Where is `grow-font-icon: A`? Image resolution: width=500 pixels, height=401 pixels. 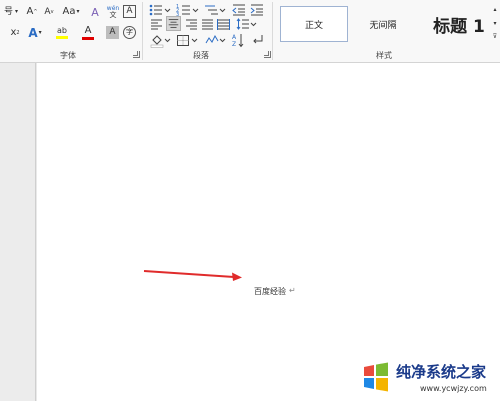 grow-font-icon: A is located at coordinates (30, 11).